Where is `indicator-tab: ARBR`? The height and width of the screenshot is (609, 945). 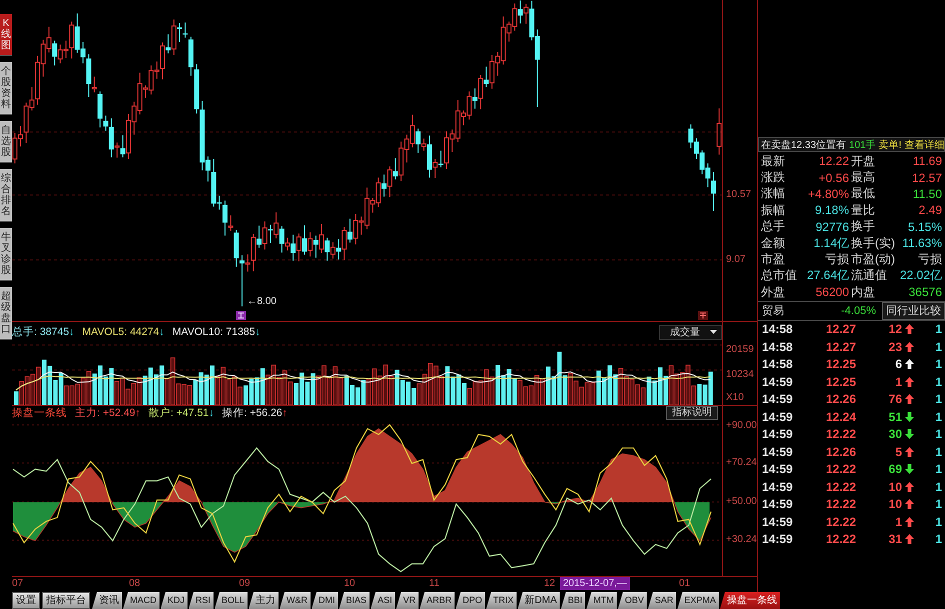 indicator-tab: ARBR is located at coordinates (437, 600).